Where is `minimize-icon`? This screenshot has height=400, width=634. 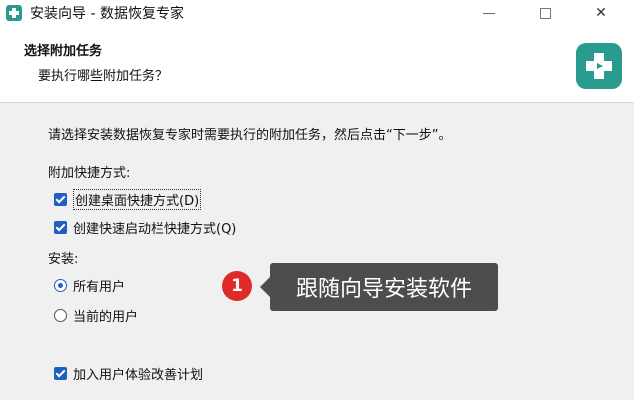
minimize-icon is located at coordinates (489, 13).